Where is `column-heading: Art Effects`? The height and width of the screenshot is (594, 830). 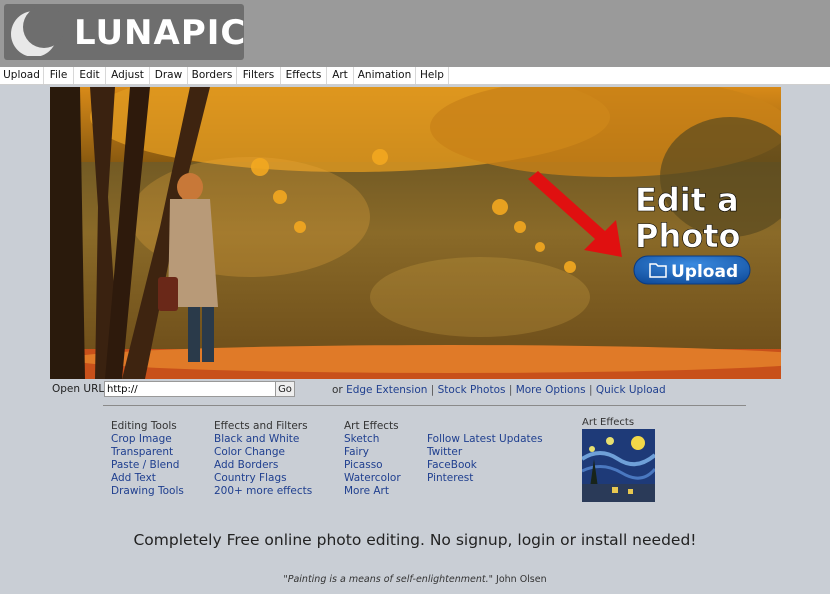 column-heading: Art Effects is located at coordinates (371, 426).